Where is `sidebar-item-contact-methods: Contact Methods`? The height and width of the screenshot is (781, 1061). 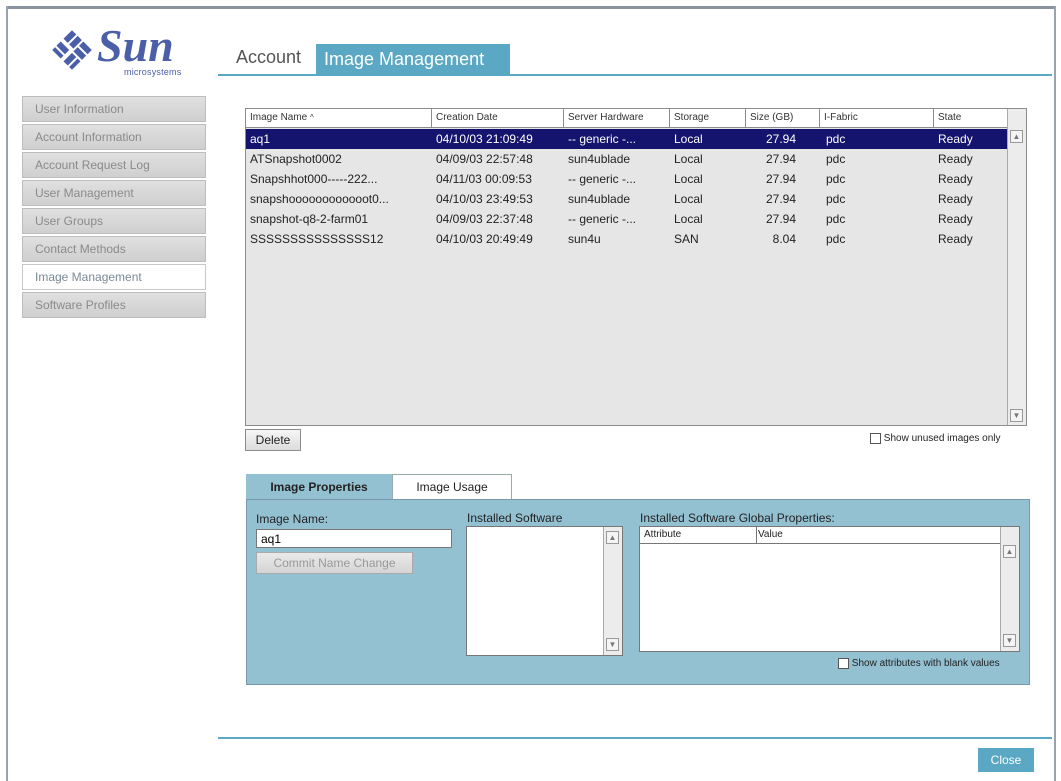 sidebar-item-contact-methods: Contact Methods is located at coordinates (114, 249).